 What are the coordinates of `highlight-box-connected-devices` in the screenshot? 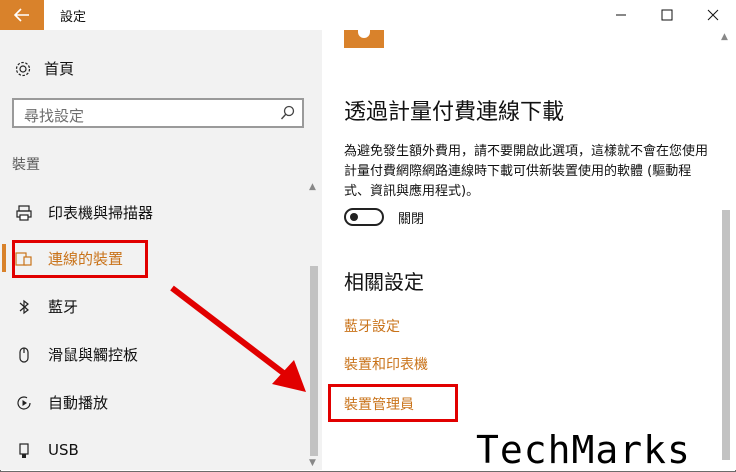 It's located at (80, 259).